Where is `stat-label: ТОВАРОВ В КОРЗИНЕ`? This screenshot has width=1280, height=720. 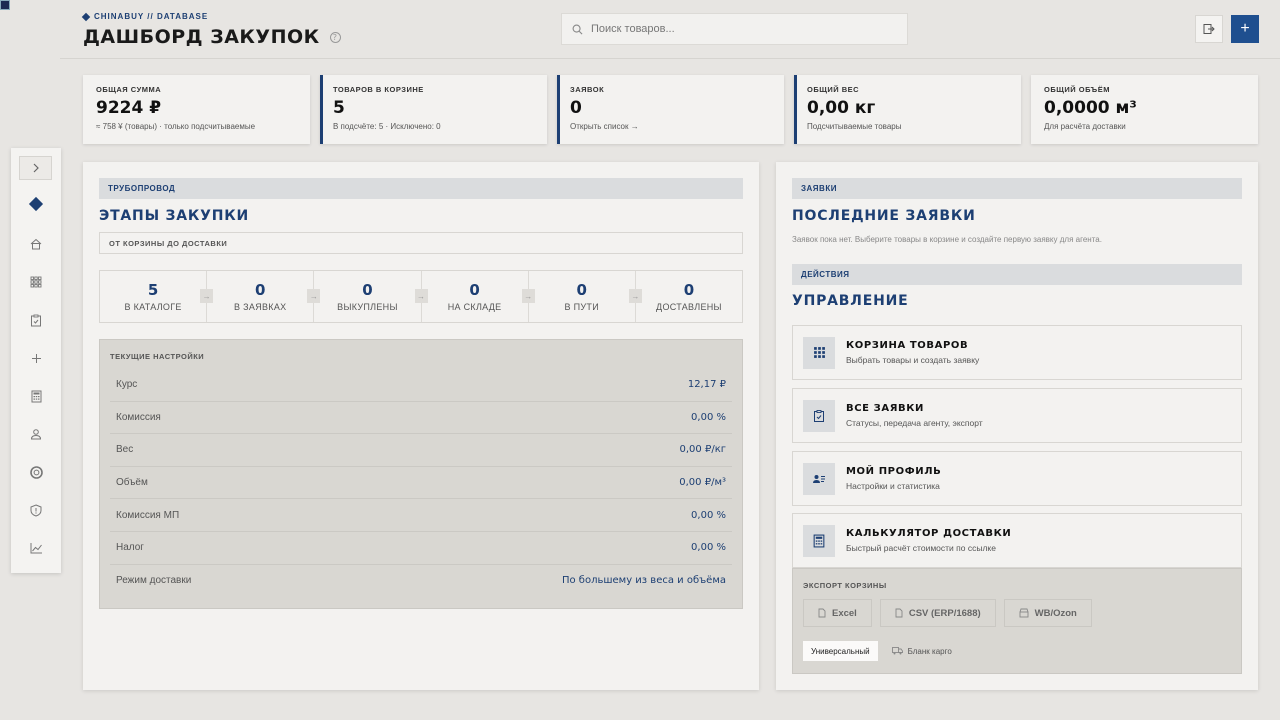 stat-label: ТОВАРОВ В КОРЗИНЕ is located at coordinates (378, 89).